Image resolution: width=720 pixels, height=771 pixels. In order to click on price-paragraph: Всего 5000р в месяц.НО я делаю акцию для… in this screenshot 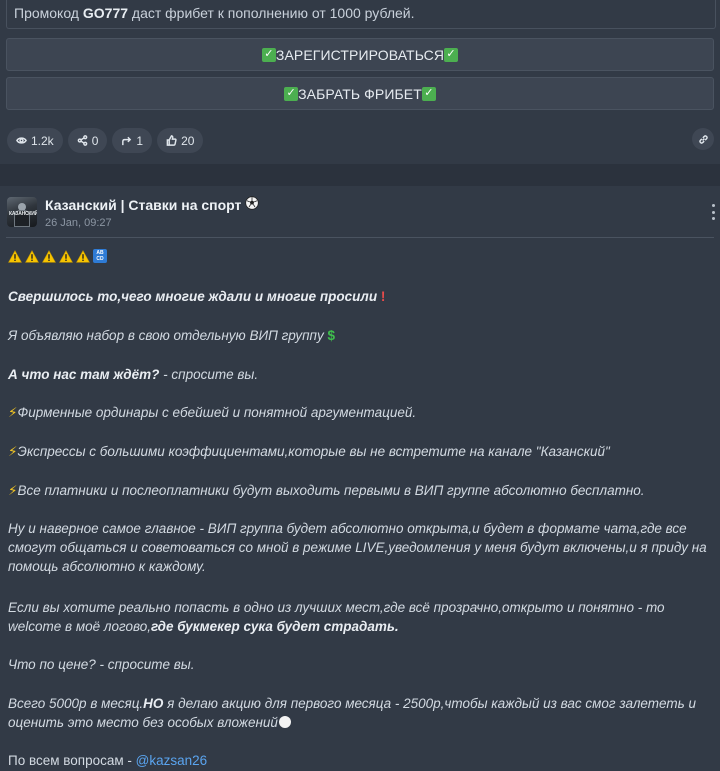, I will do `click(363, 713)`.